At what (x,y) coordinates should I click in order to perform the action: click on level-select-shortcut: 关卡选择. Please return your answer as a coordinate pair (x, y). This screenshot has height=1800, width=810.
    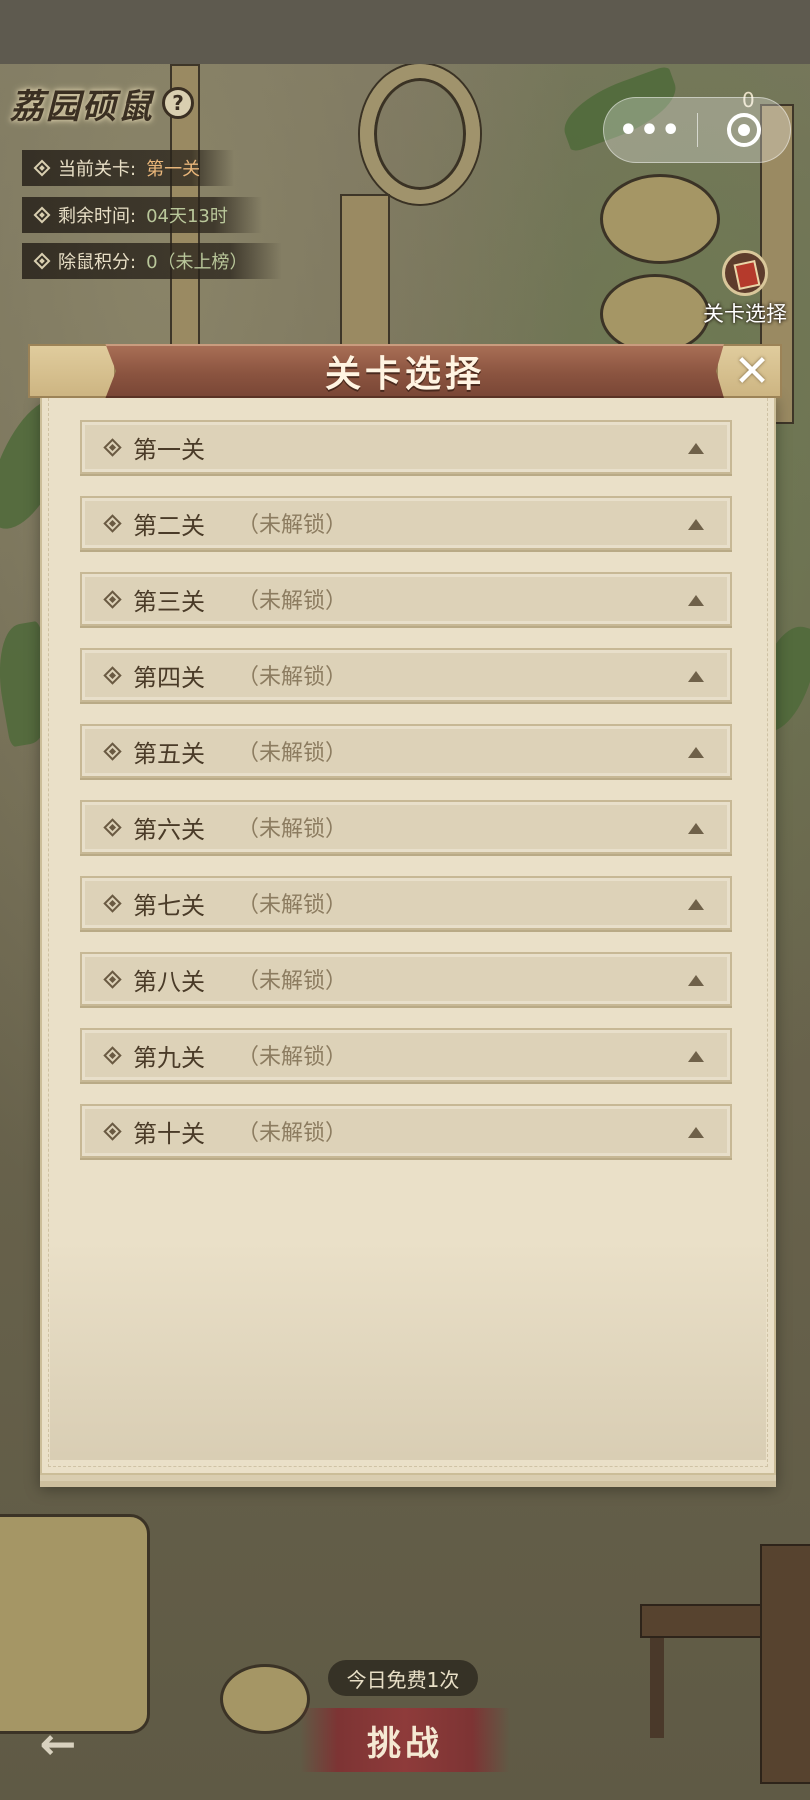
    Looking at the image, I should click on (745, 291).